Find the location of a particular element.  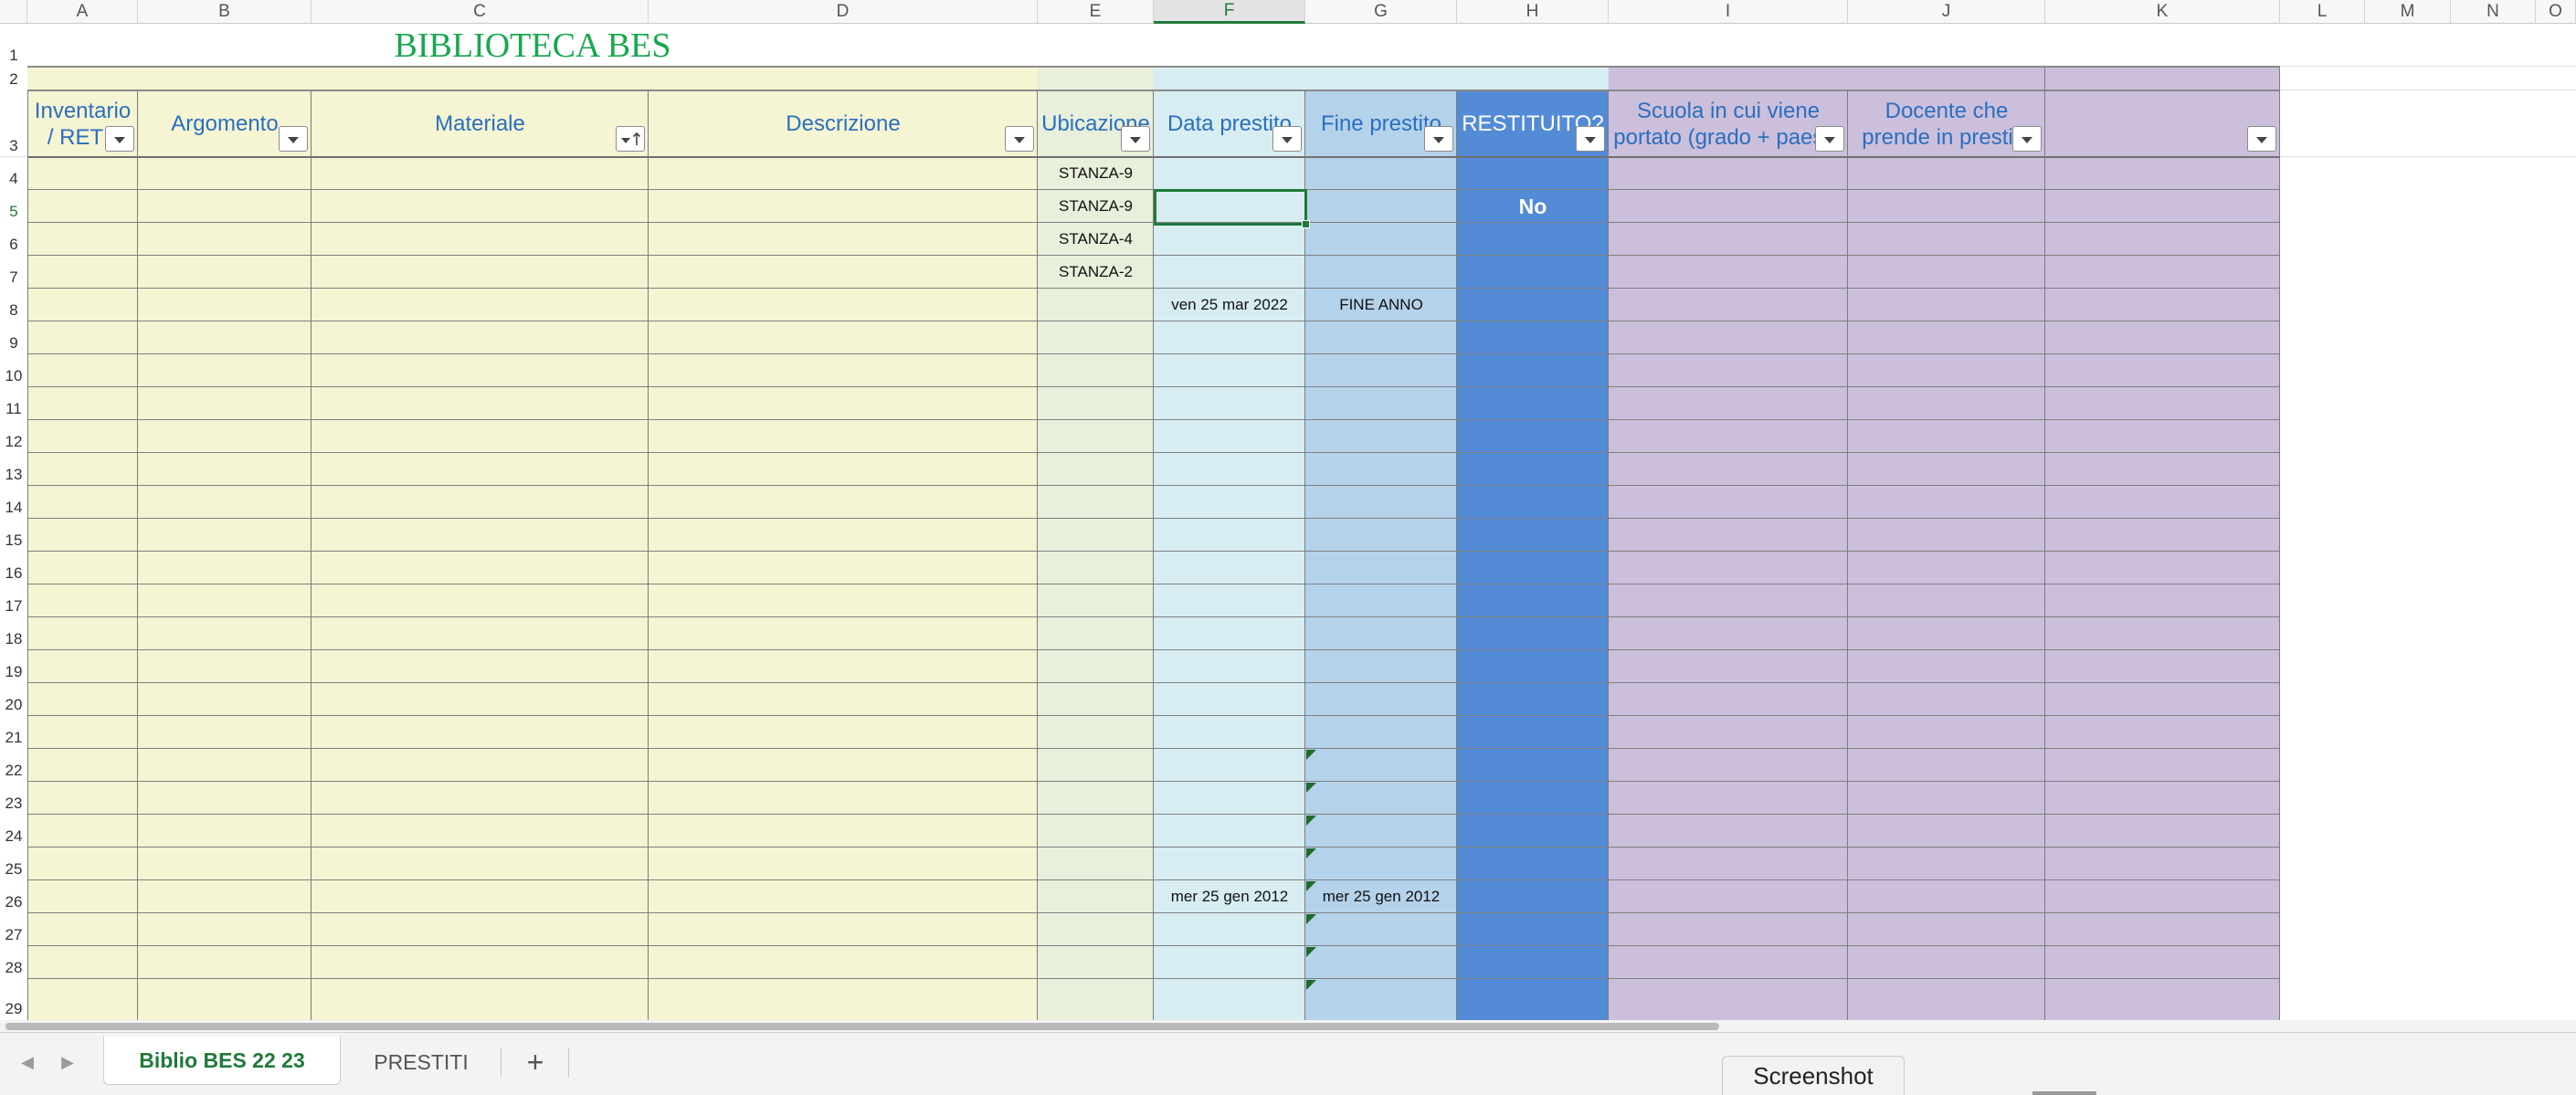

column-header-b: B is located at coordinates (224, 12).